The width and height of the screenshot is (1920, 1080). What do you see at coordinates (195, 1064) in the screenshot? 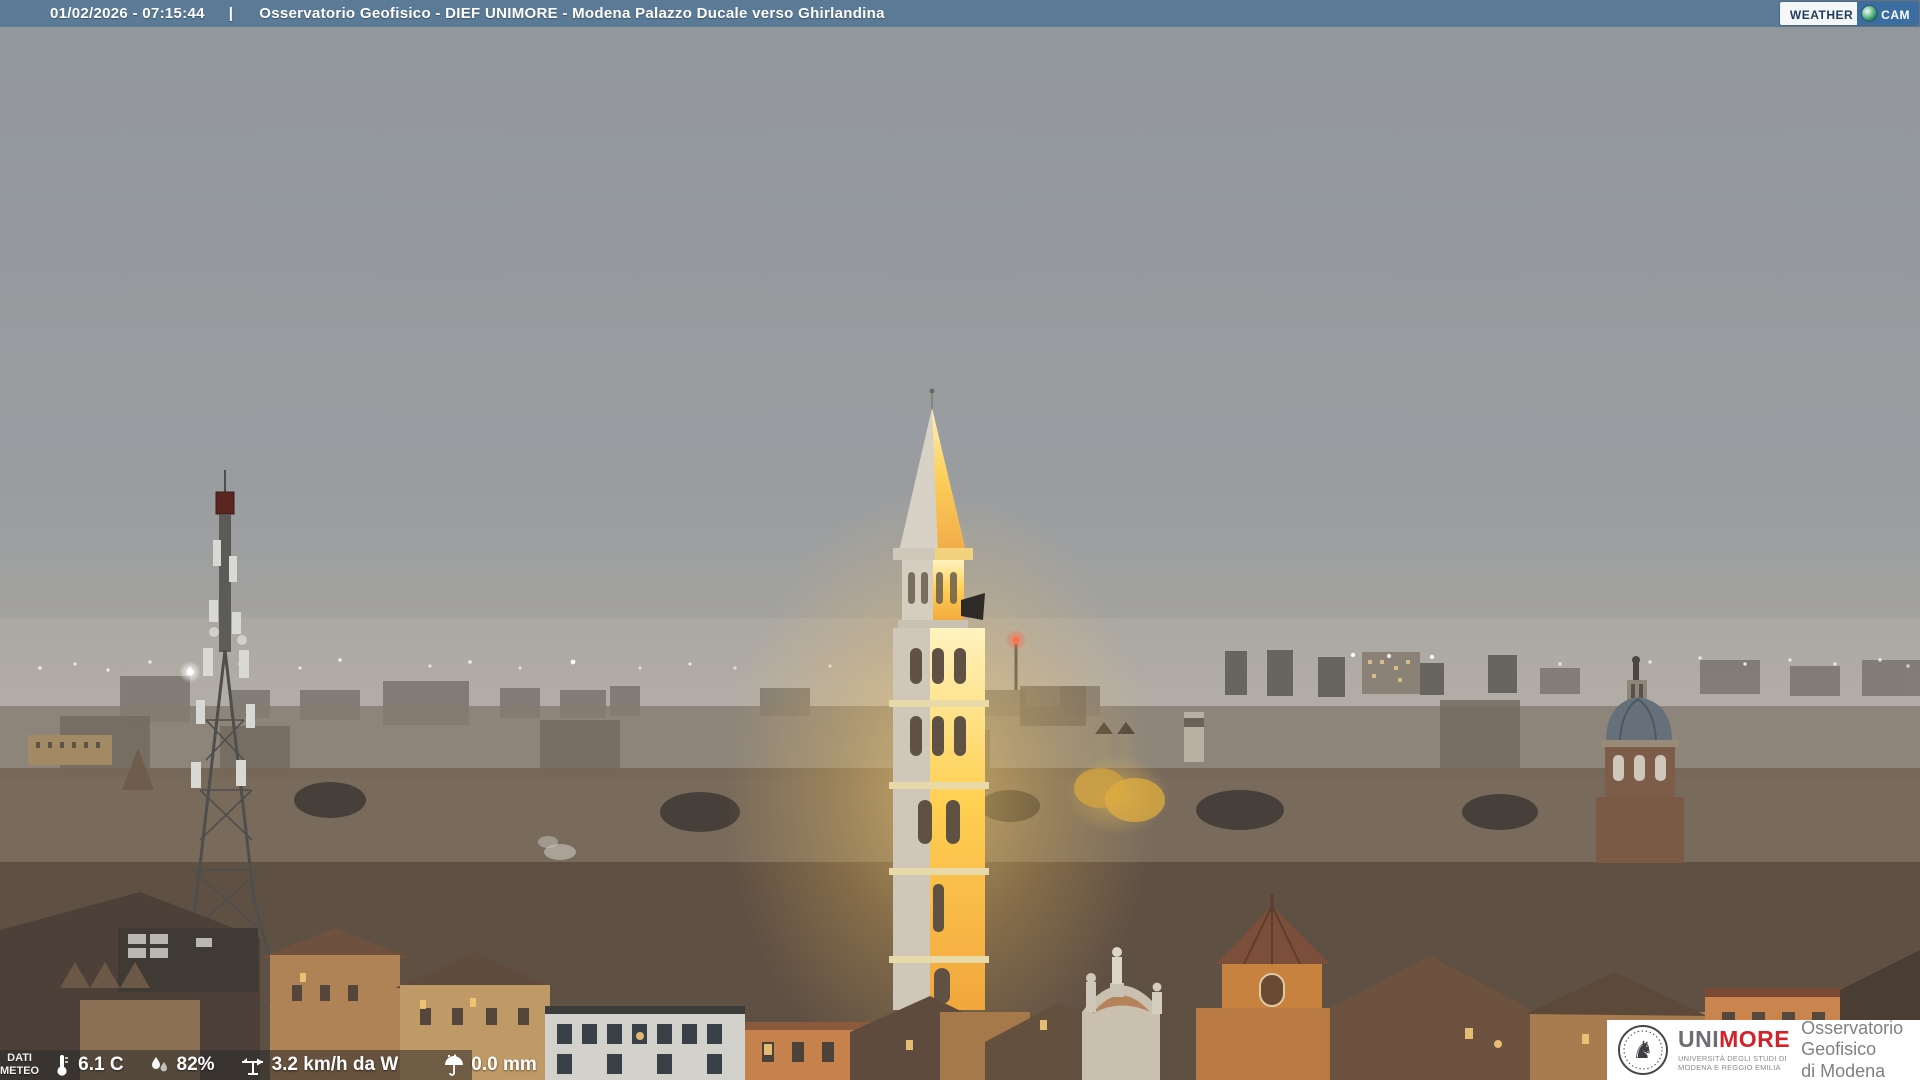
I see `humidity-value: 82%` at bounding box center [195, 1064].